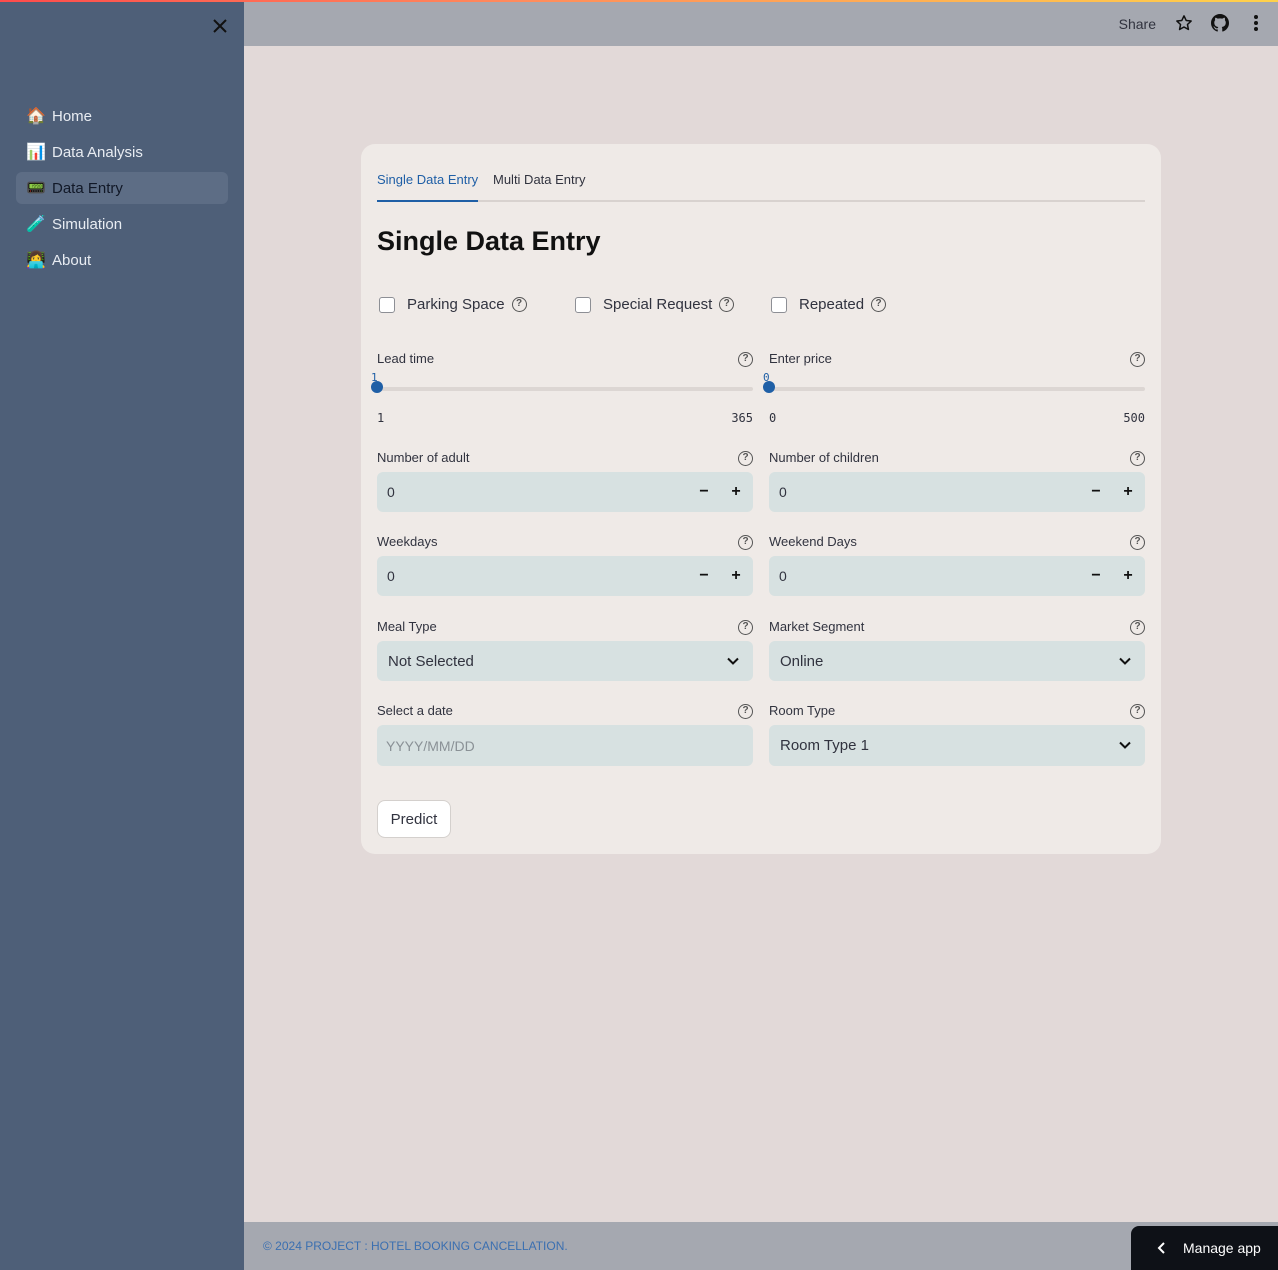 This screenshot has width=1278, height=1270. What do you see at coordinates (565, 576) in the screenshot?
I see `weekdays-number-input: 0 − +` at bounding box center [565, 576].